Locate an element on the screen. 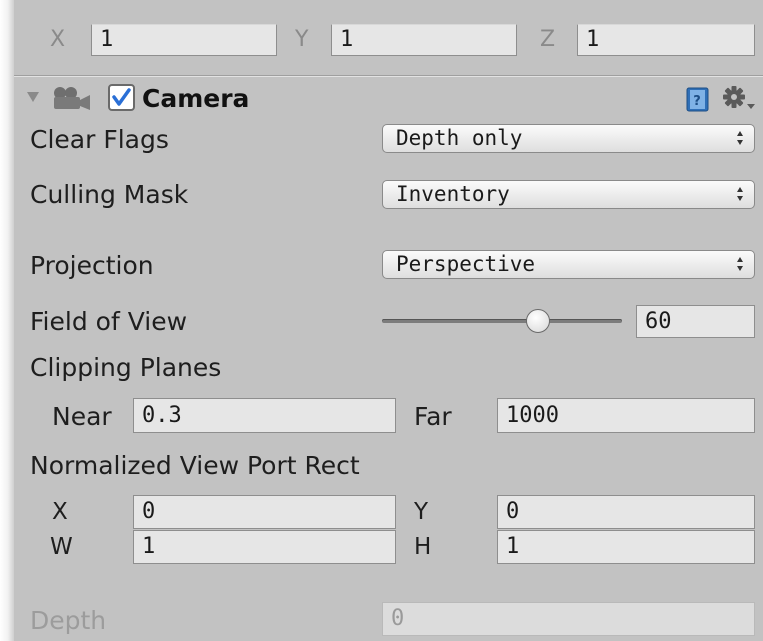 Image resolution: width=763 pixels, height=641 pixels. depth-label: Depth is located at coordinates (68, 620).